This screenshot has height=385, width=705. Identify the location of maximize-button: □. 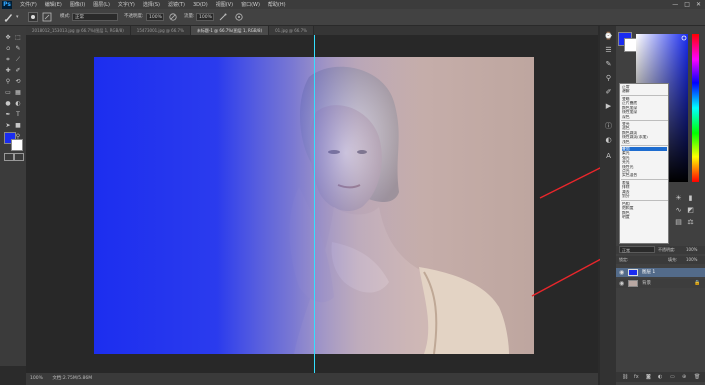
(687, 4).